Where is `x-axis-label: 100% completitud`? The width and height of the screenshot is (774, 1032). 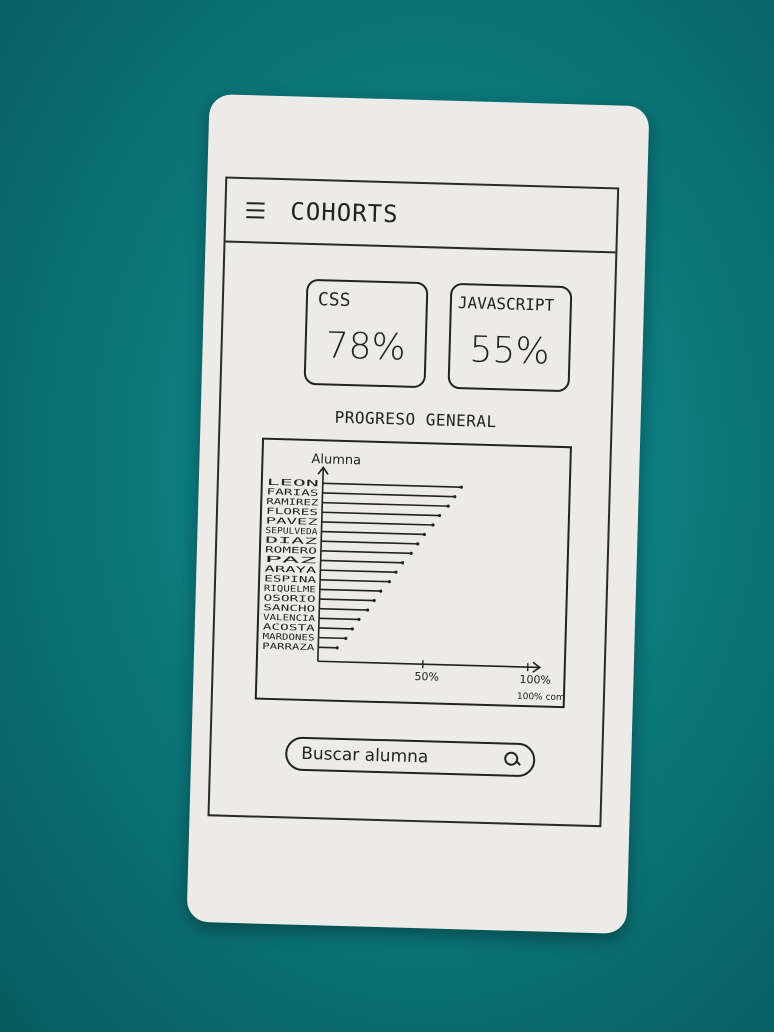 x-axis-label: 100% completitud is located at coordinates (543, 698).